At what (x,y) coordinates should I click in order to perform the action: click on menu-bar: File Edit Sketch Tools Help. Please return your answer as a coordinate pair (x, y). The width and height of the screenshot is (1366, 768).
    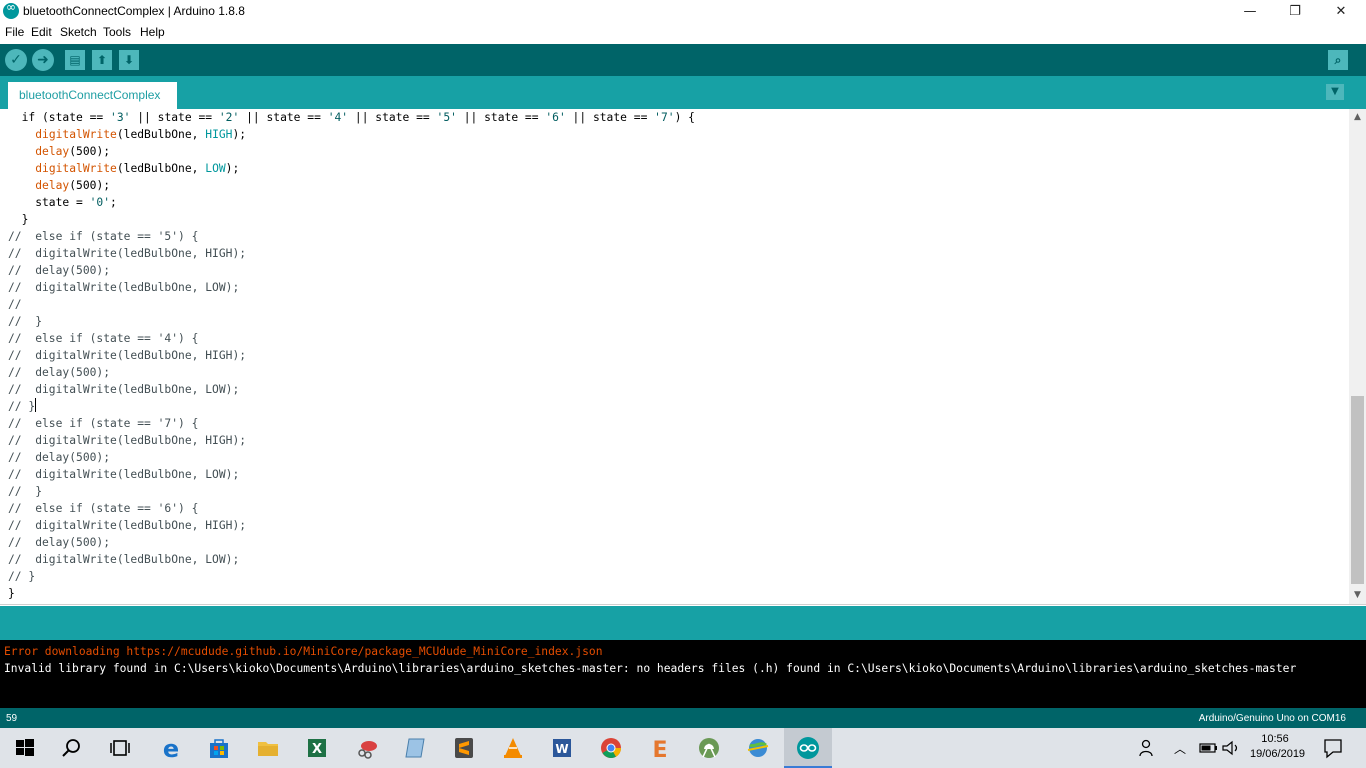
    Looking at the image, I should click on (683, 33).